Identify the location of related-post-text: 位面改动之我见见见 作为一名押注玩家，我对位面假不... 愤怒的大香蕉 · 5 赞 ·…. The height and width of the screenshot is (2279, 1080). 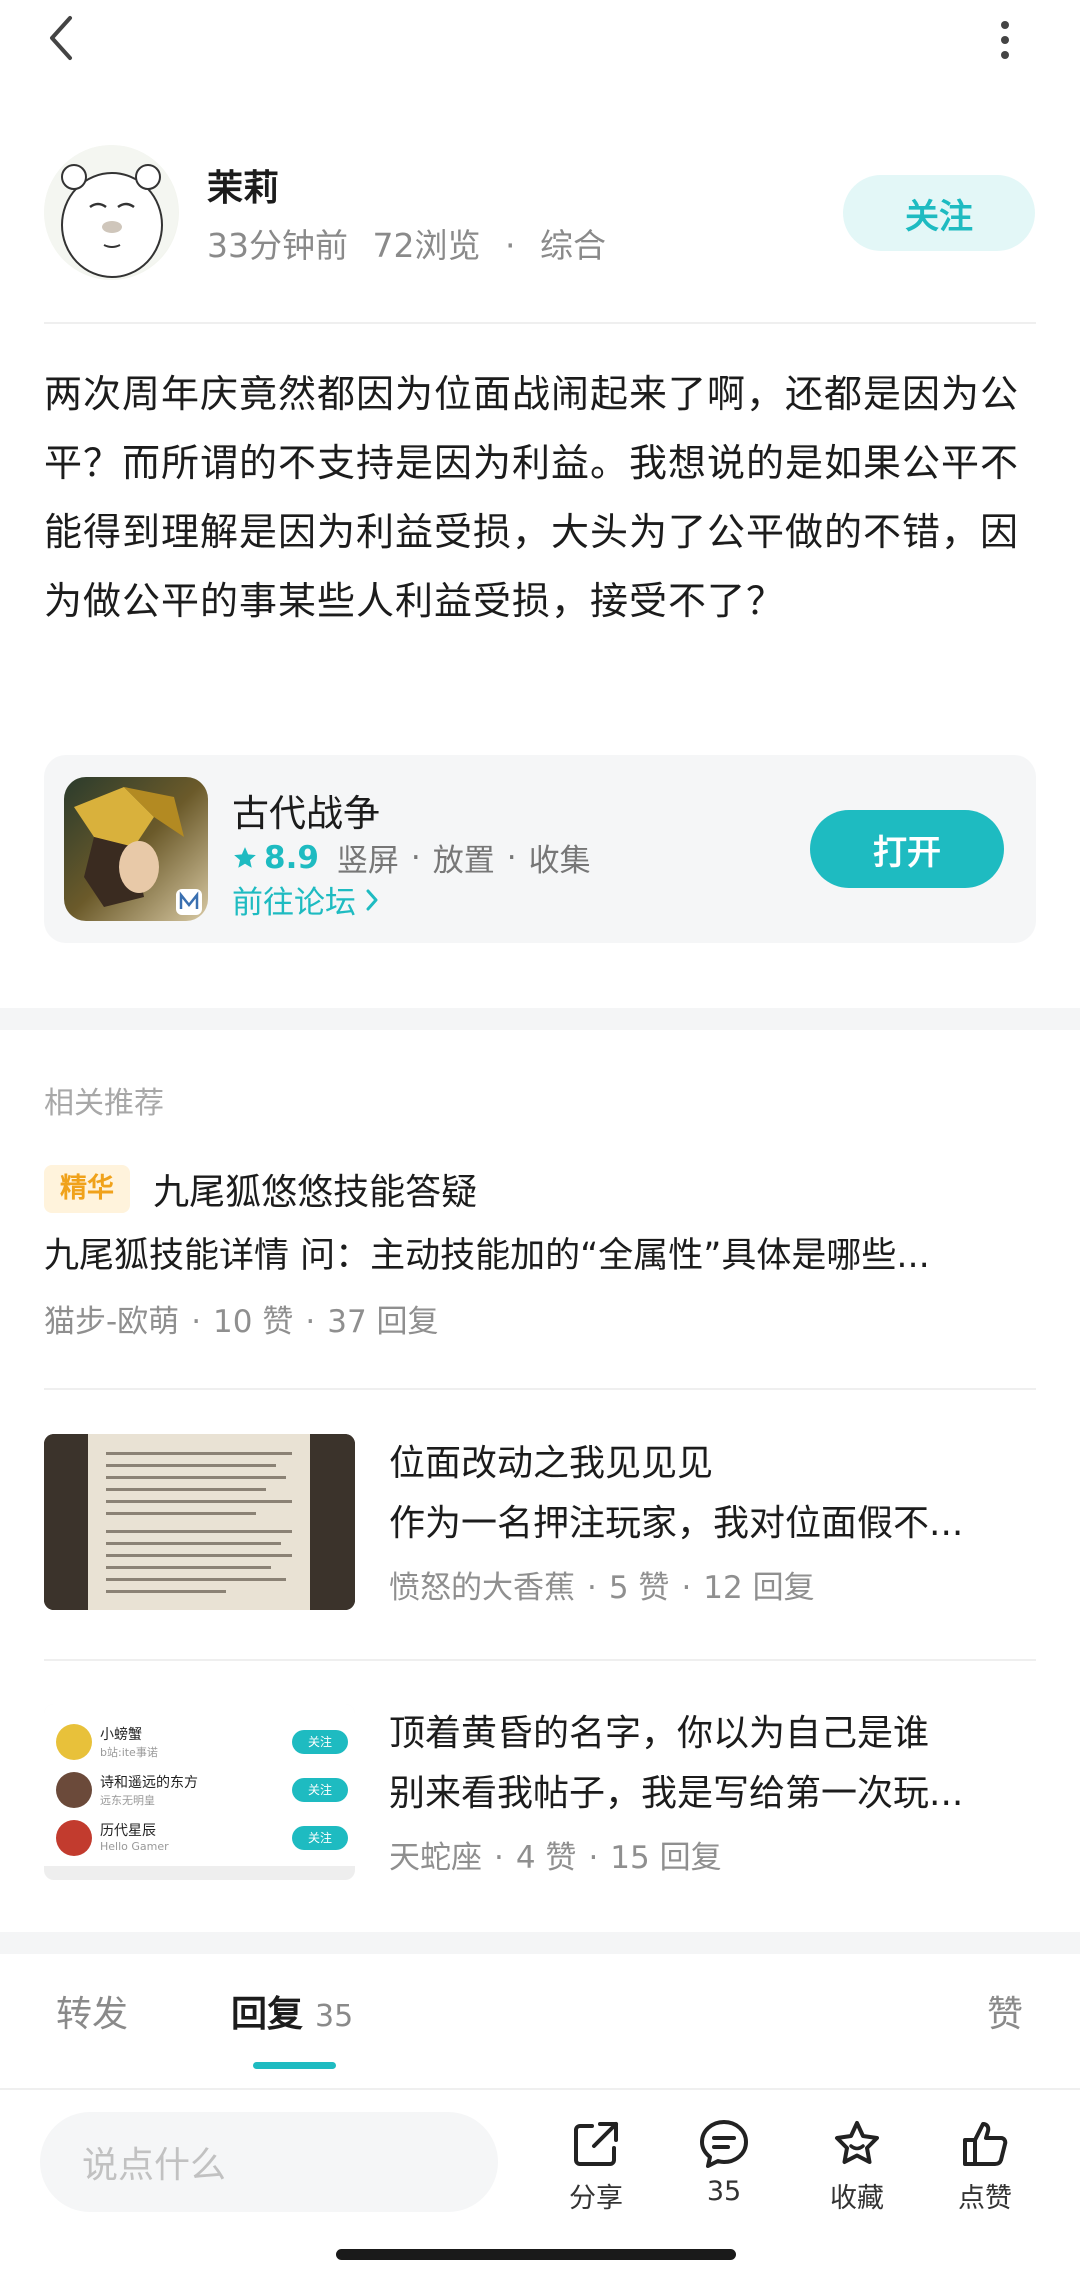
(721, 1520).